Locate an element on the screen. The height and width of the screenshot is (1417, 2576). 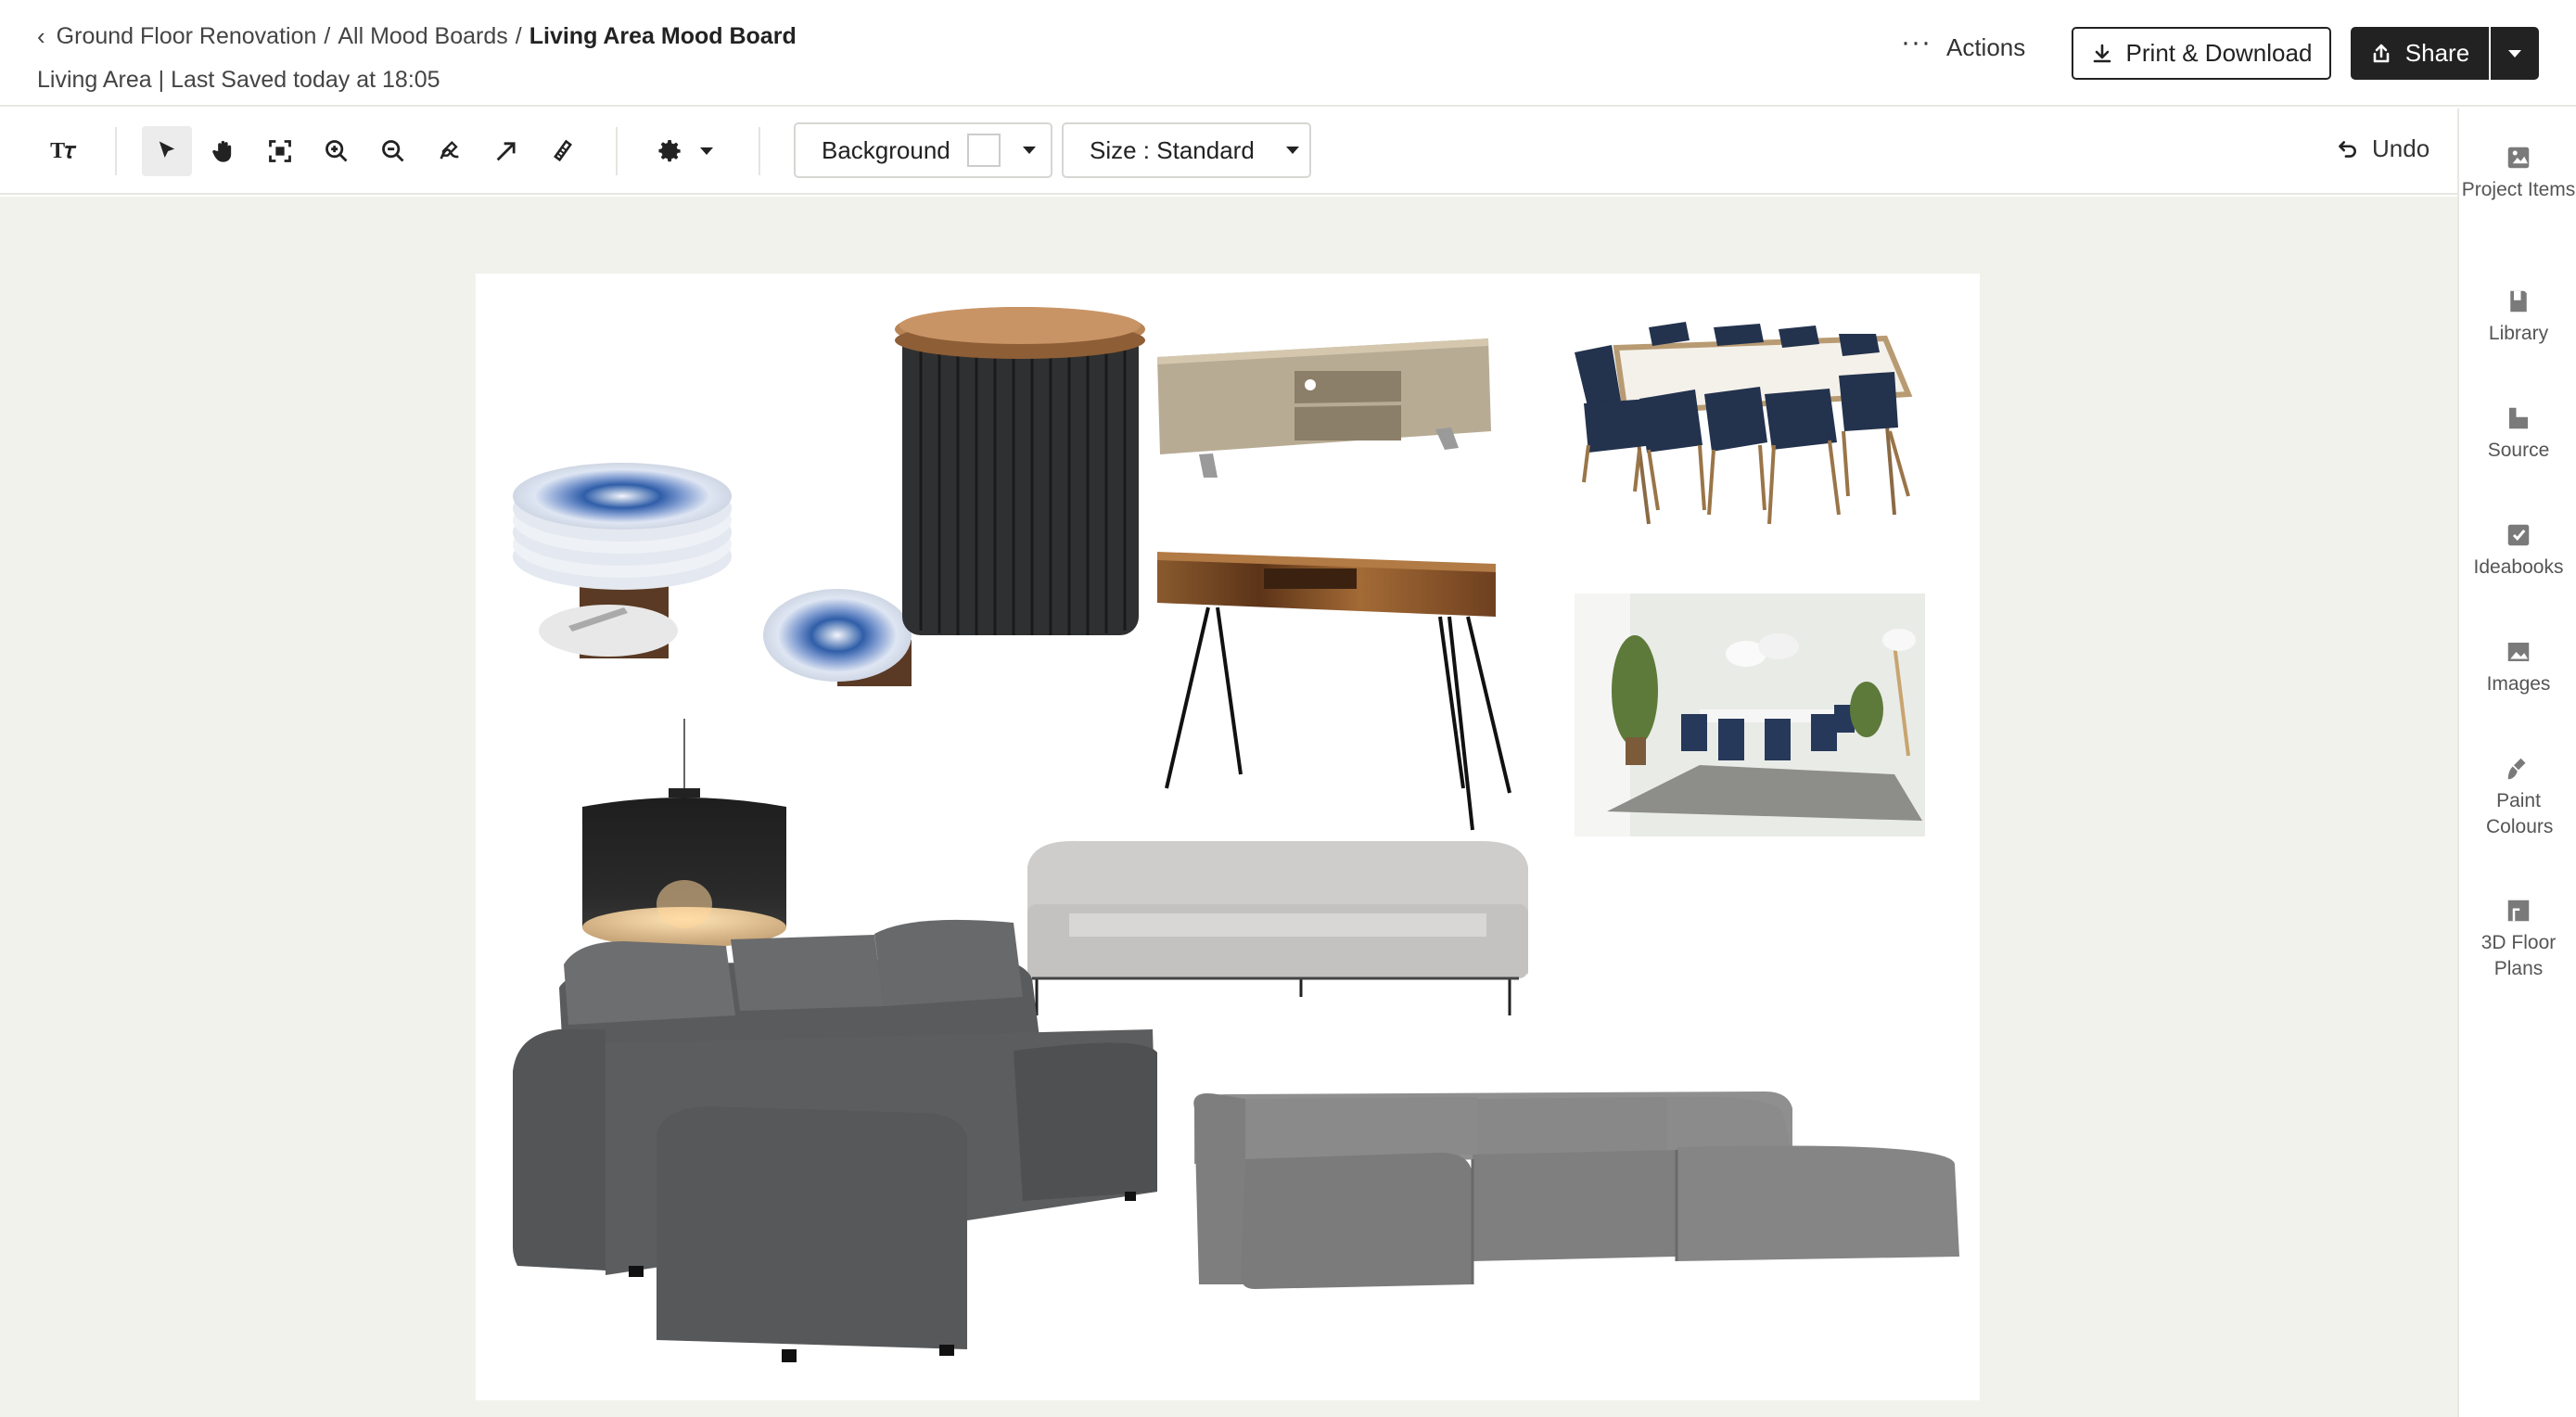
hand-icon is located at coordinates (222, 151).